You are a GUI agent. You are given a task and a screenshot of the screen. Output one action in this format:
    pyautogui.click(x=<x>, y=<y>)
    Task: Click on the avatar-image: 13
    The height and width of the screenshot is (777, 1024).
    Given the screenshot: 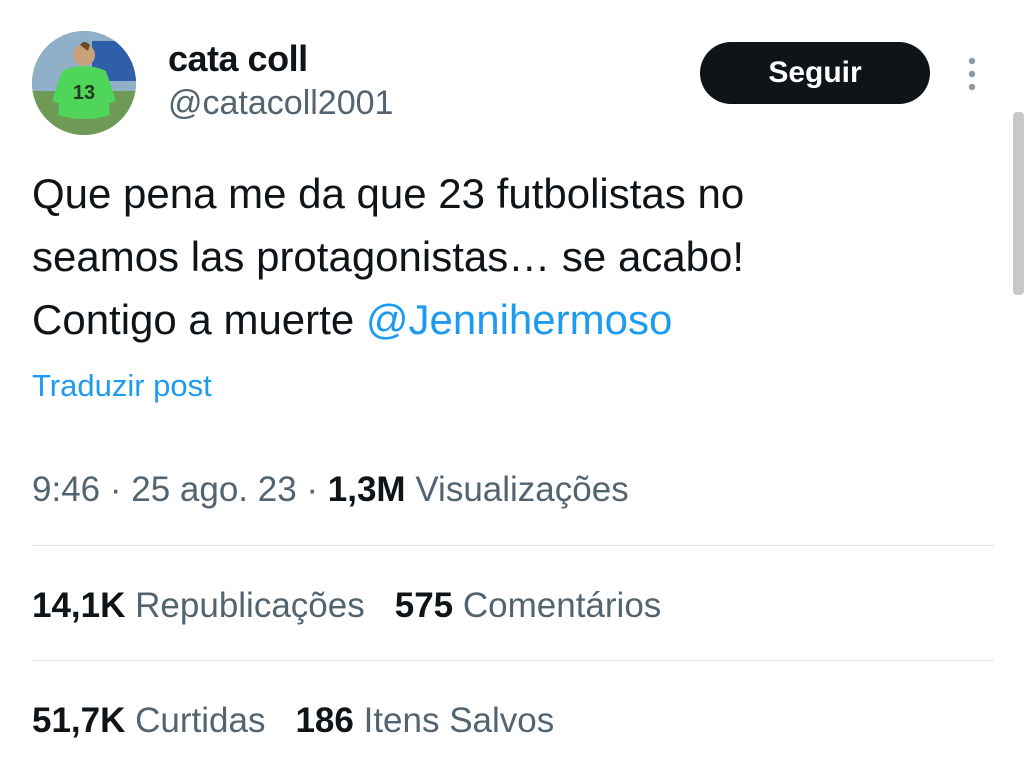 What is the action you would take?
    pyautogui.click(x=84, y=83)
    